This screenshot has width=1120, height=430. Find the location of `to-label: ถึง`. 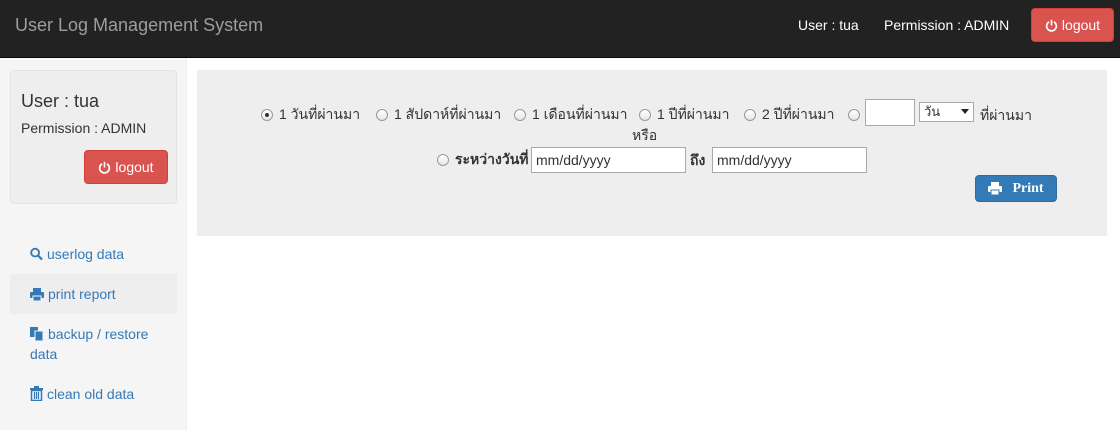

to-label: ถึง is located at coordinates (698, 160).